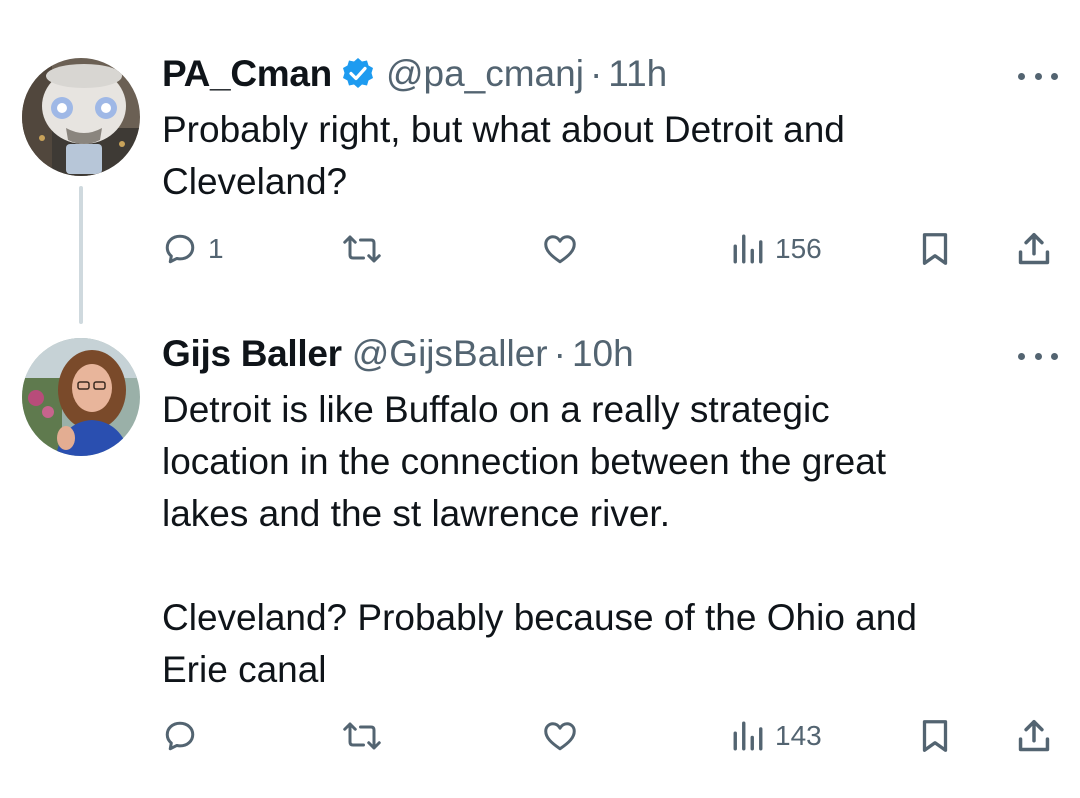 This screenshot has width=1080, height=798. Describe the element at coordinates (252, 354) in the screenshot. I see `author-name: Gijs Baller` at that location.